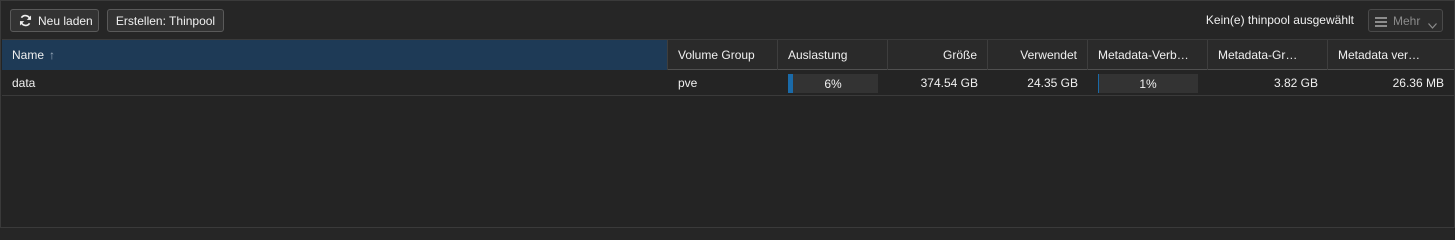 Image resolution: width=1455 pixels, height=240 pixels. I want to click on create-thinpool-button: Erstellen: Thinpool, so click(165, 20).